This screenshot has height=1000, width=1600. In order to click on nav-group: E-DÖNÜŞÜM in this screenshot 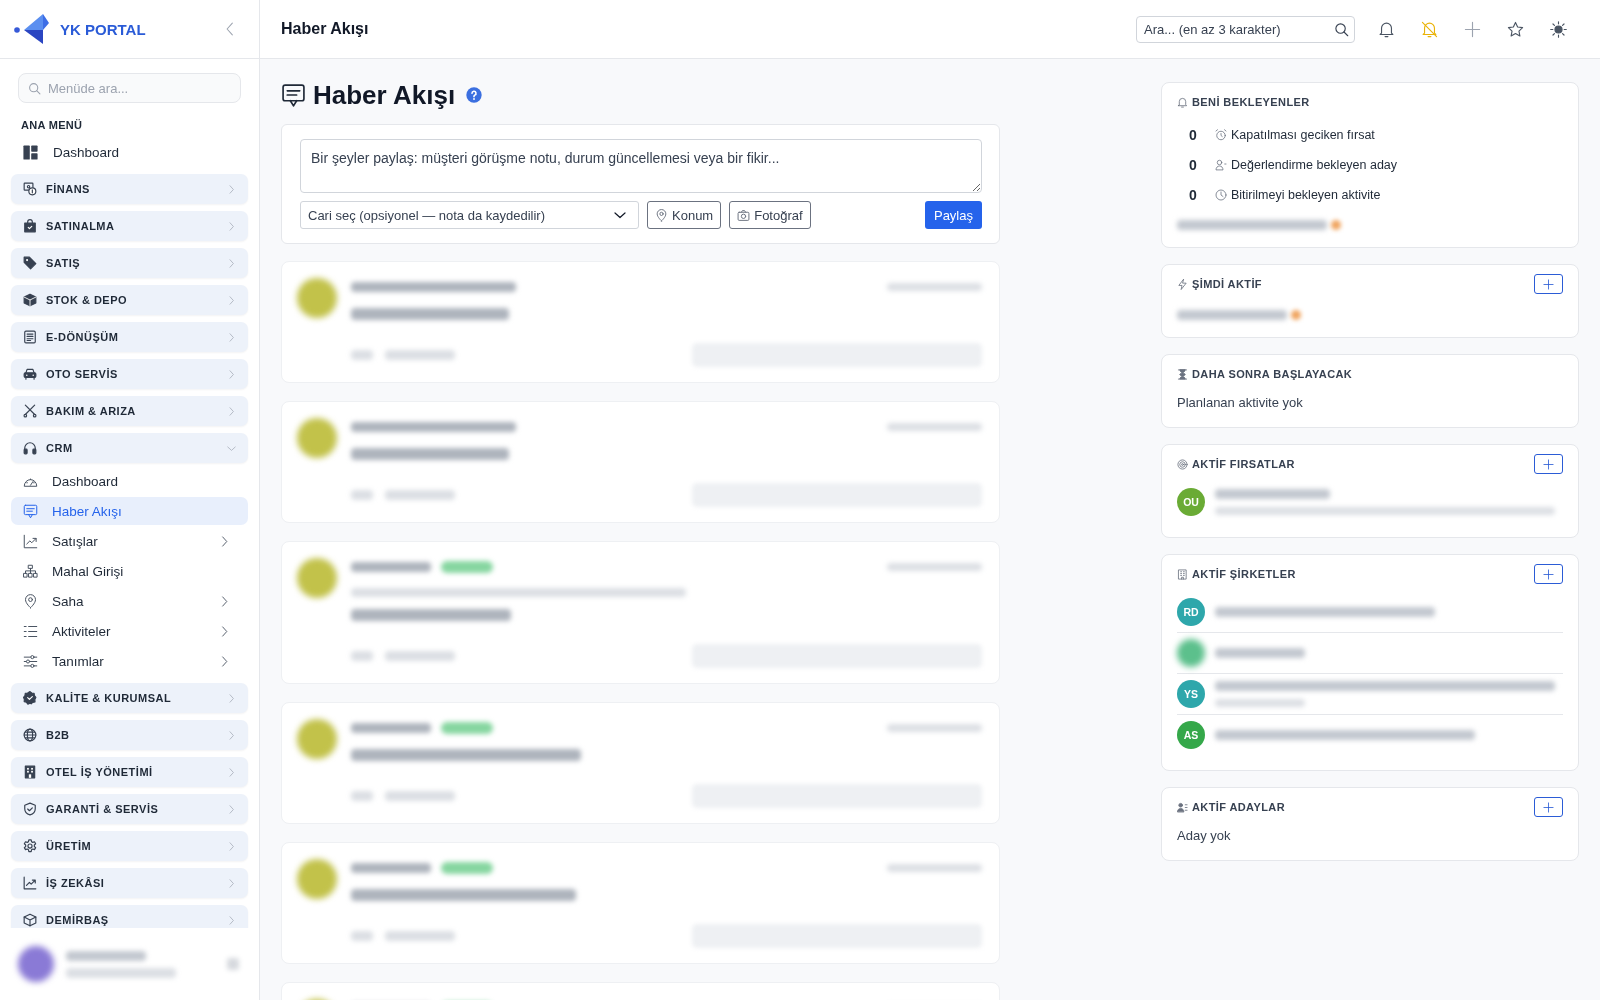, I will do `click(129, 337)`.